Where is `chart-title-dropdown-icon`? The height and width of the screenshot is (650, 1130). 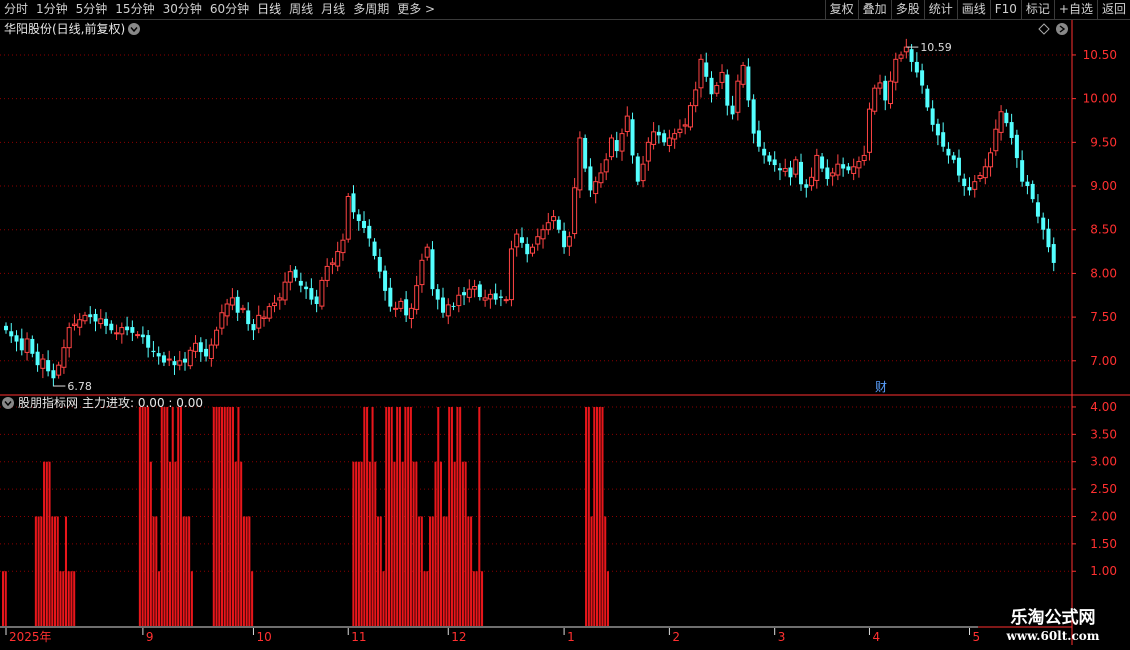
chart-title-dropdown-icon is located at coordinates (134, 29).